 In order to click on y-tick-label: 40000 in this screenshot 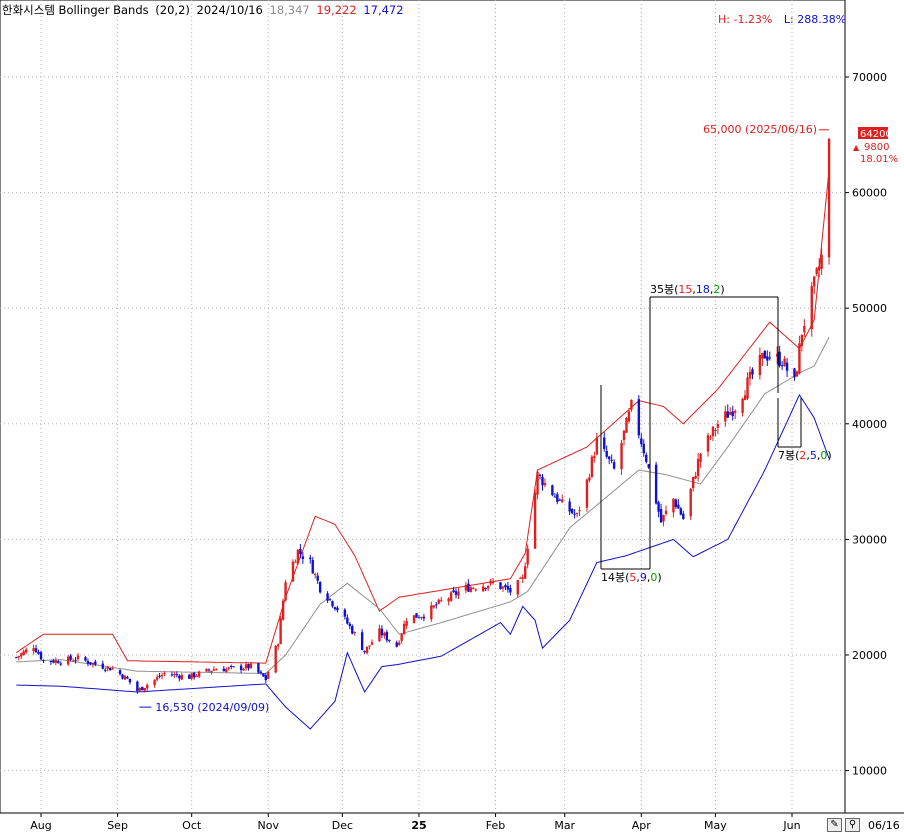, I will do `click(869, 424)`.